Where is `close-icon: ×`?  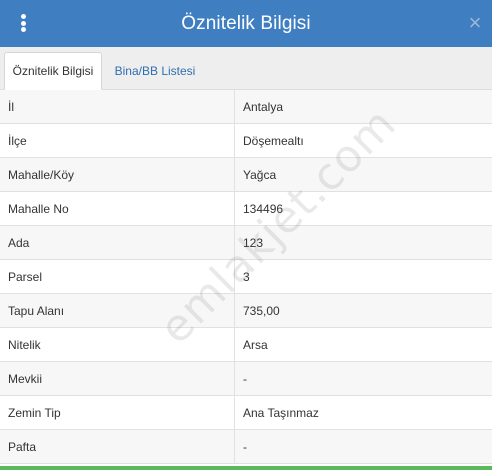 close-icon: × is located at coordinates (475, 23).